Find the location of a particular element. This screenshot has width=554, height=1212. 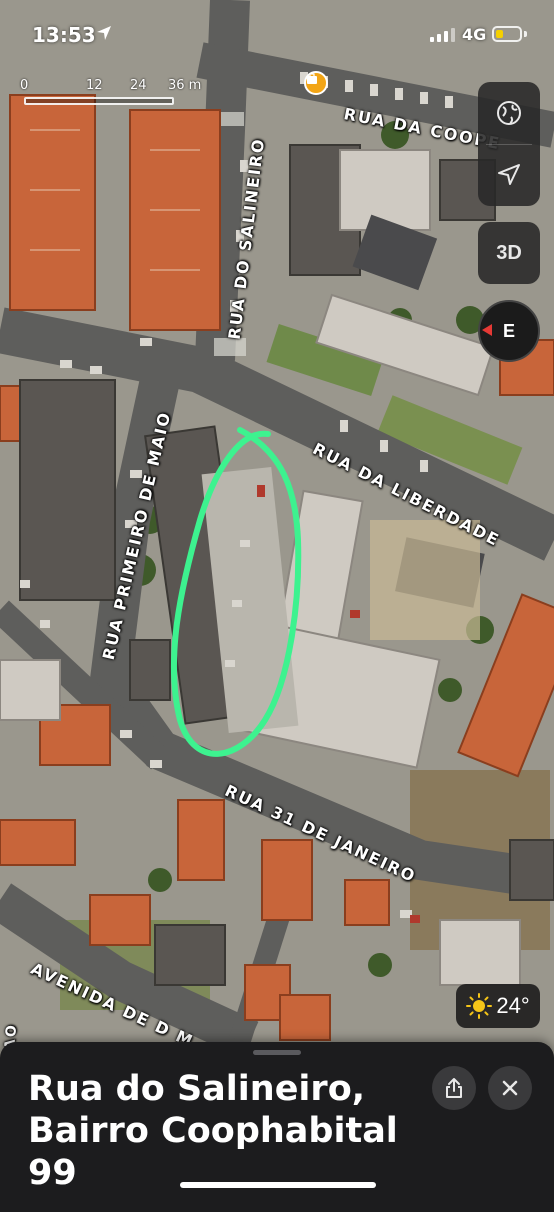

view-3d-button: 3D is located at coordinates (509, 253).